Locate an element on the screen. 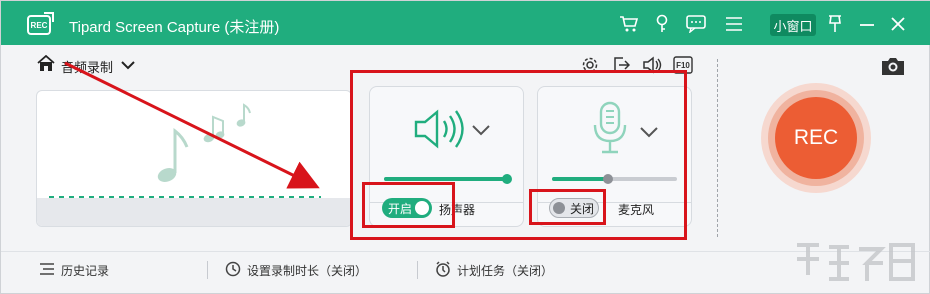 The height and width of the screenshot is (294, 930). schedule-button: 计划任务（关闭） is located at coordinates (494, 270).